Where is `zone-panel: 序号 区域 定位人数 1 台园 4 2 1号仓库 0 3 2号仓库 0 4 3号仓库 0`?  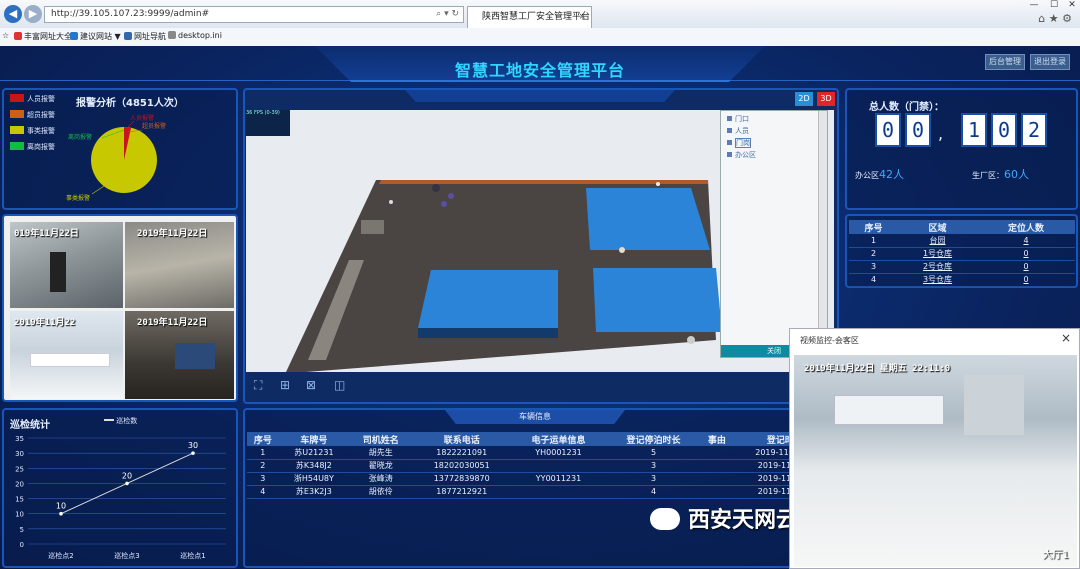
zone-panel: 序号 区域 定位人数 1 台园 4 2 1号仓库 0 3 2号仓库 0 4 3号仓库 0 is located at coordinates (961, 251).